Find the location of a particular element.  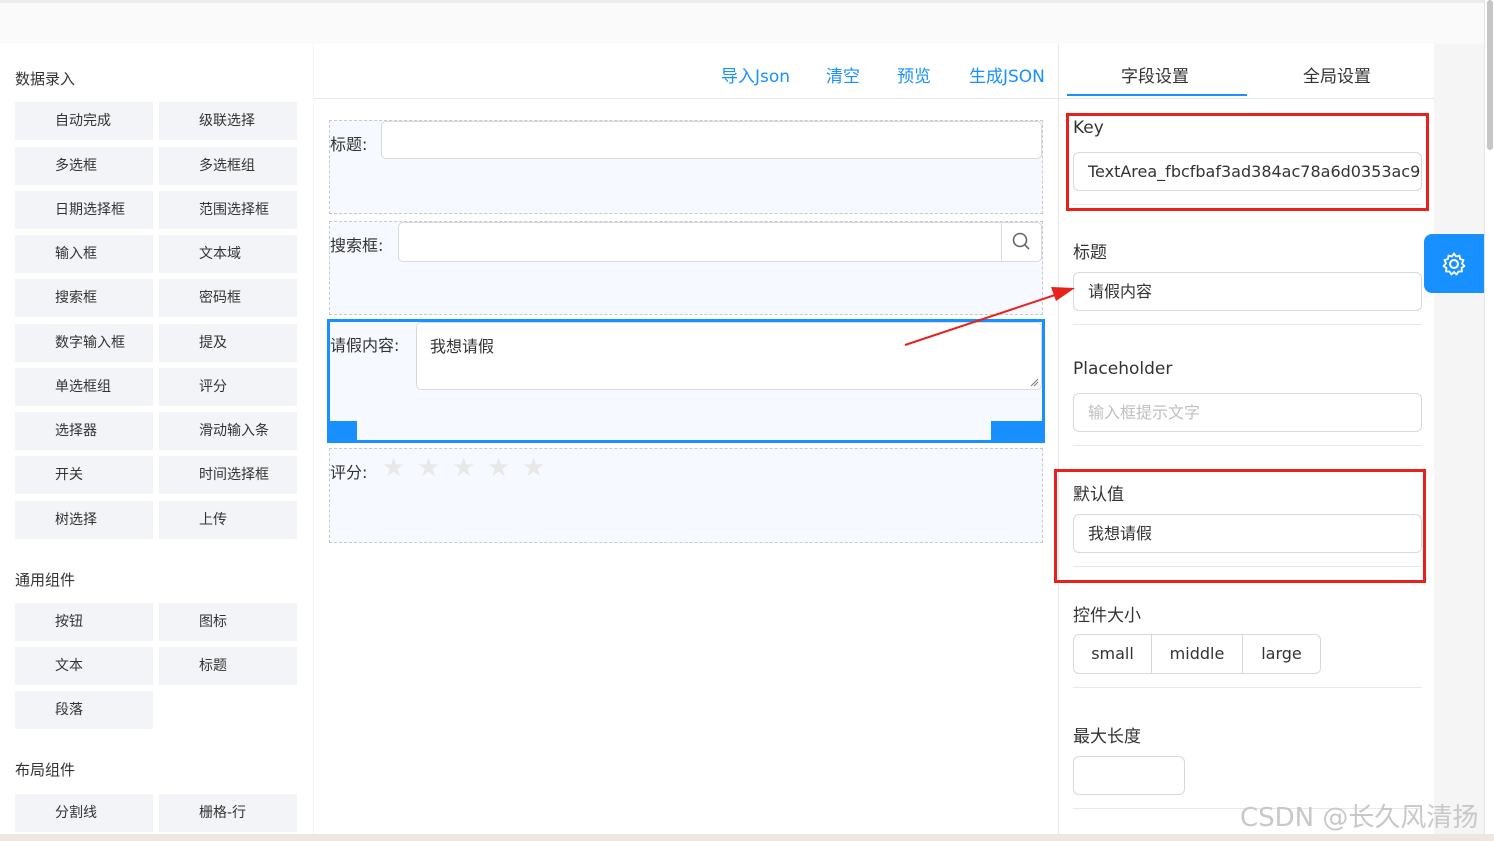

search-button is located at coordinates (1021, 242).